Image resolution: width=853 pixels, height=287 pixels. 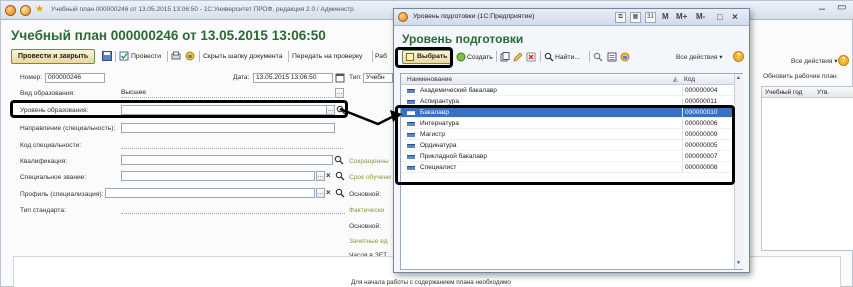 I want to click on actual-label: Фактически, so click(x=367, y=210).